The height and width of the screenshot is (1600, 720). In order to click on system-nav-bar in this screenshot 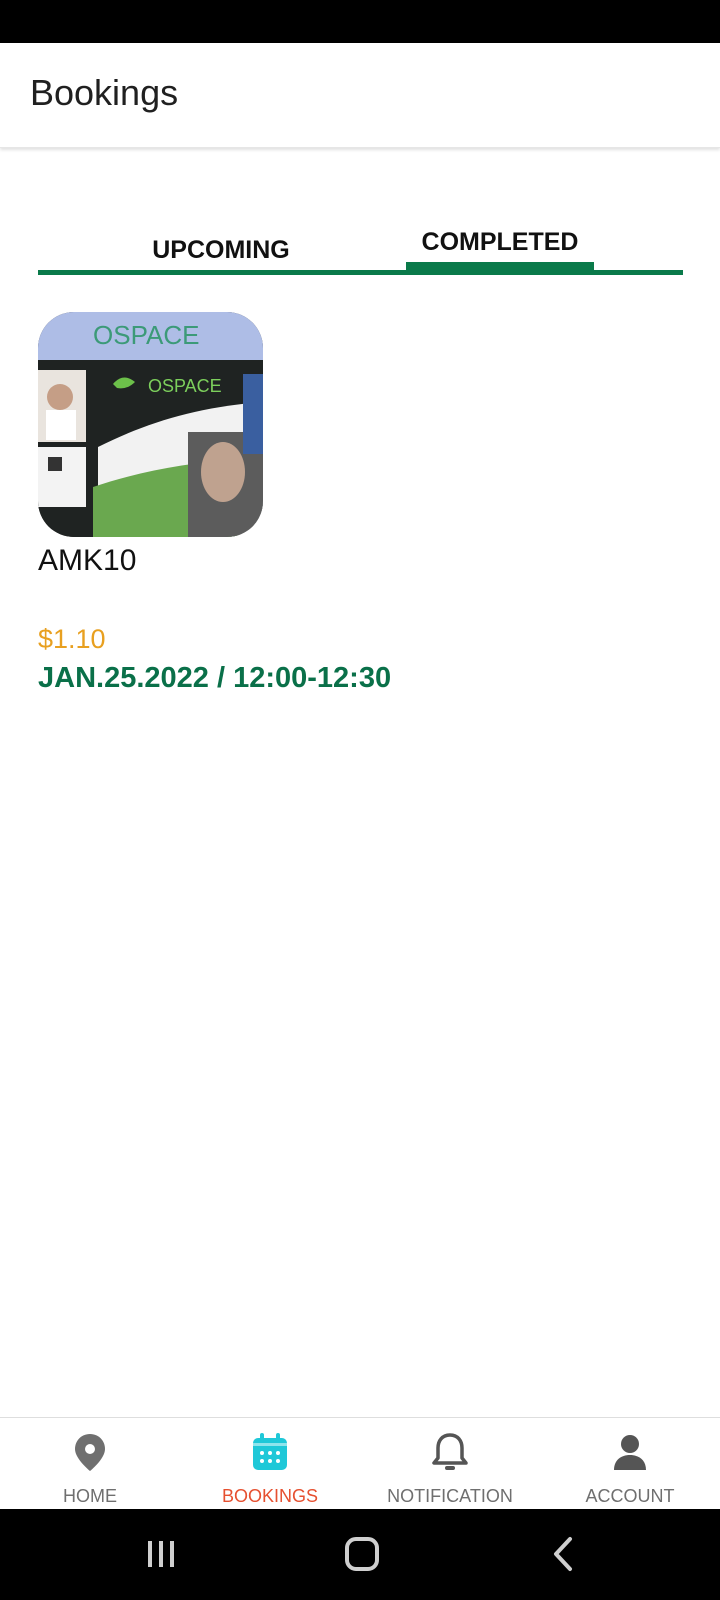, I will do `click(360, 1554)`.